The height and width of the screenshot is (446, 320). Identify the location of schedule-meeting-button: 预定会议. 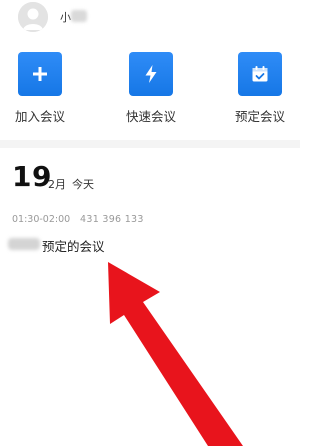
(260, 88).